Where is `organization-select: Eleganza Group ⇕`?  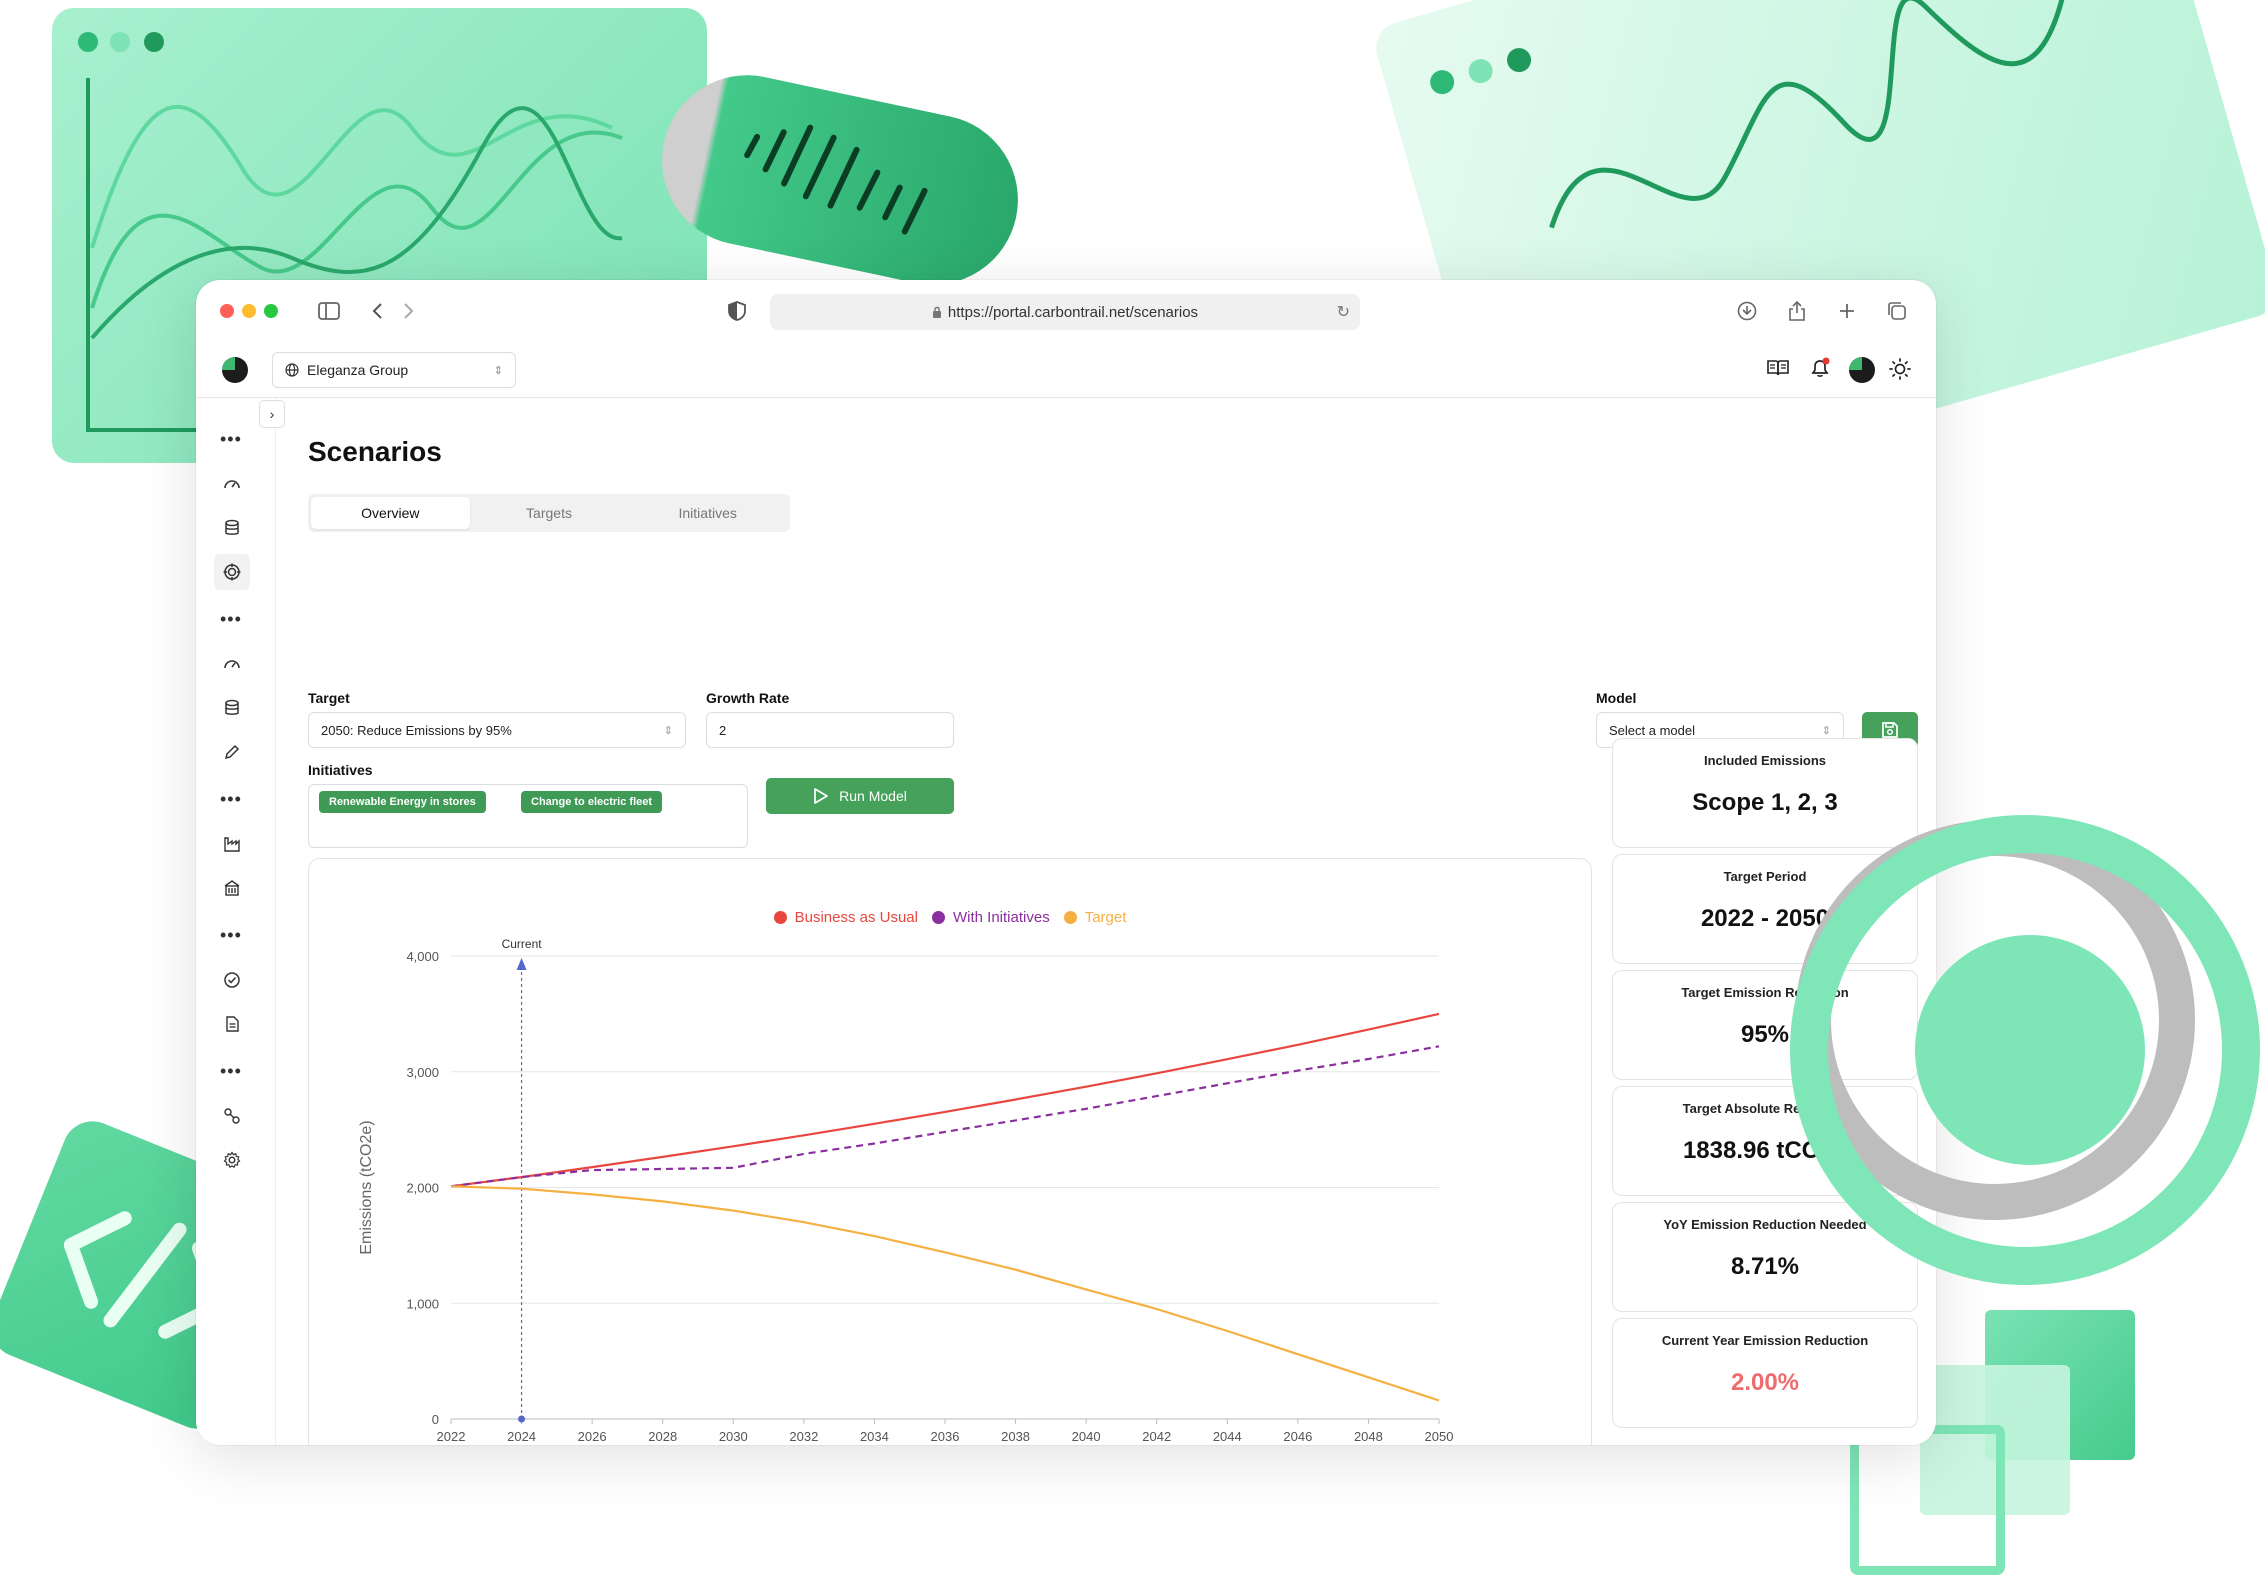
organization-select: Eleganza Group ⇕ is located at coordinates (394, 370).